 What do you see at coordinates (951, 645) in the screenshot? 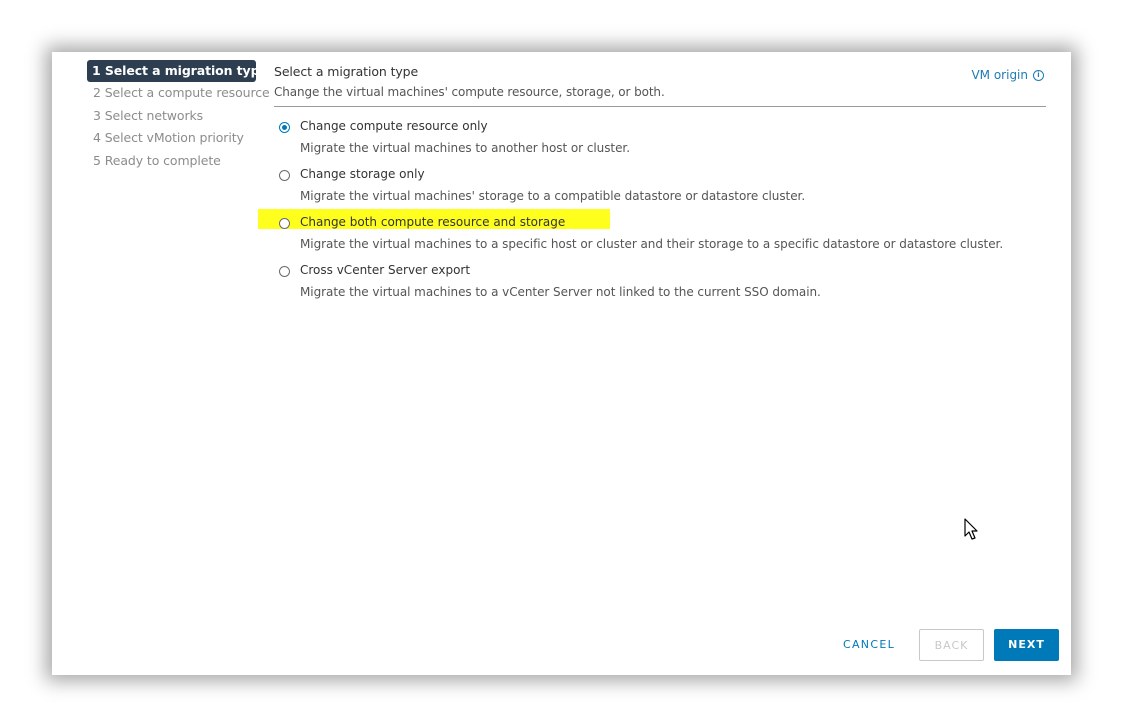
I see `back-button: BACK` at bounding box center [951, 645].